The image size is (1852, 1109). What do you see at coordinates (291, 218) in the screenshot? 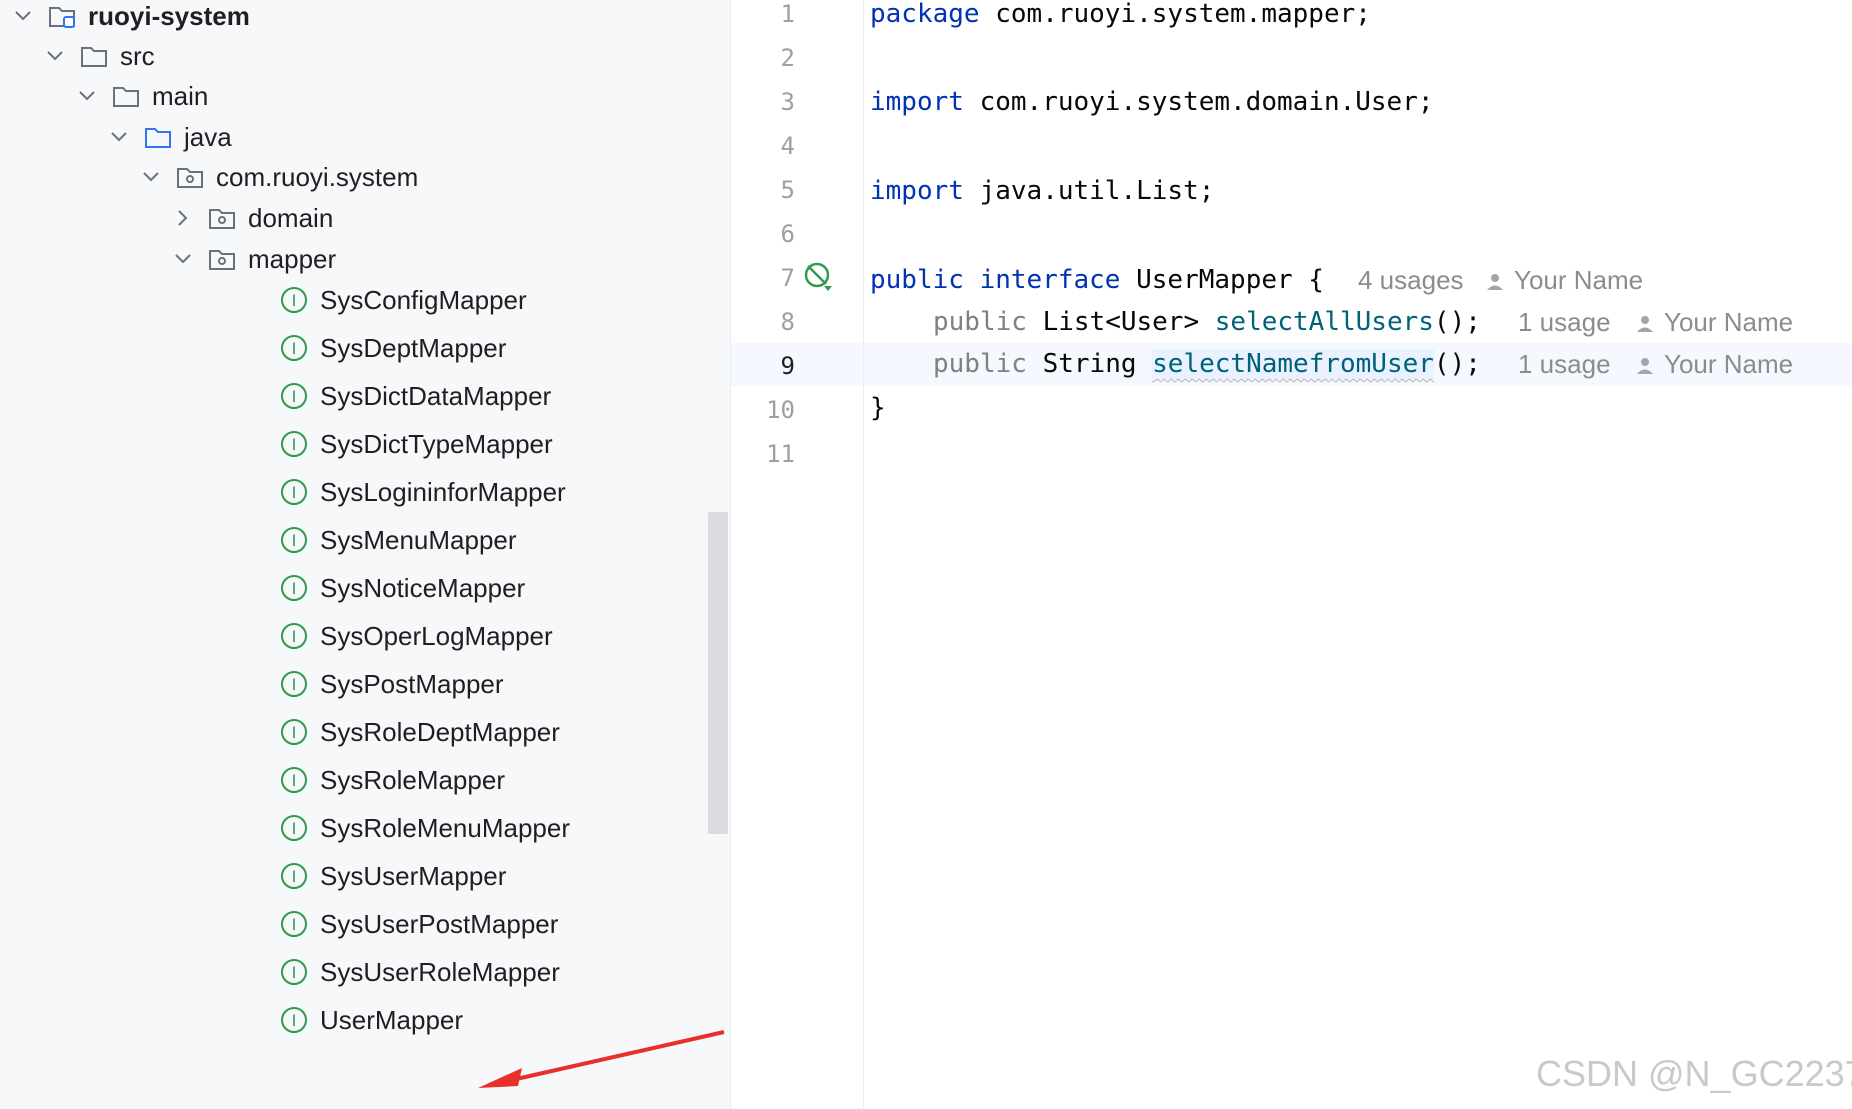
I see `tree-label: domain` at bounding box center [291, 218].